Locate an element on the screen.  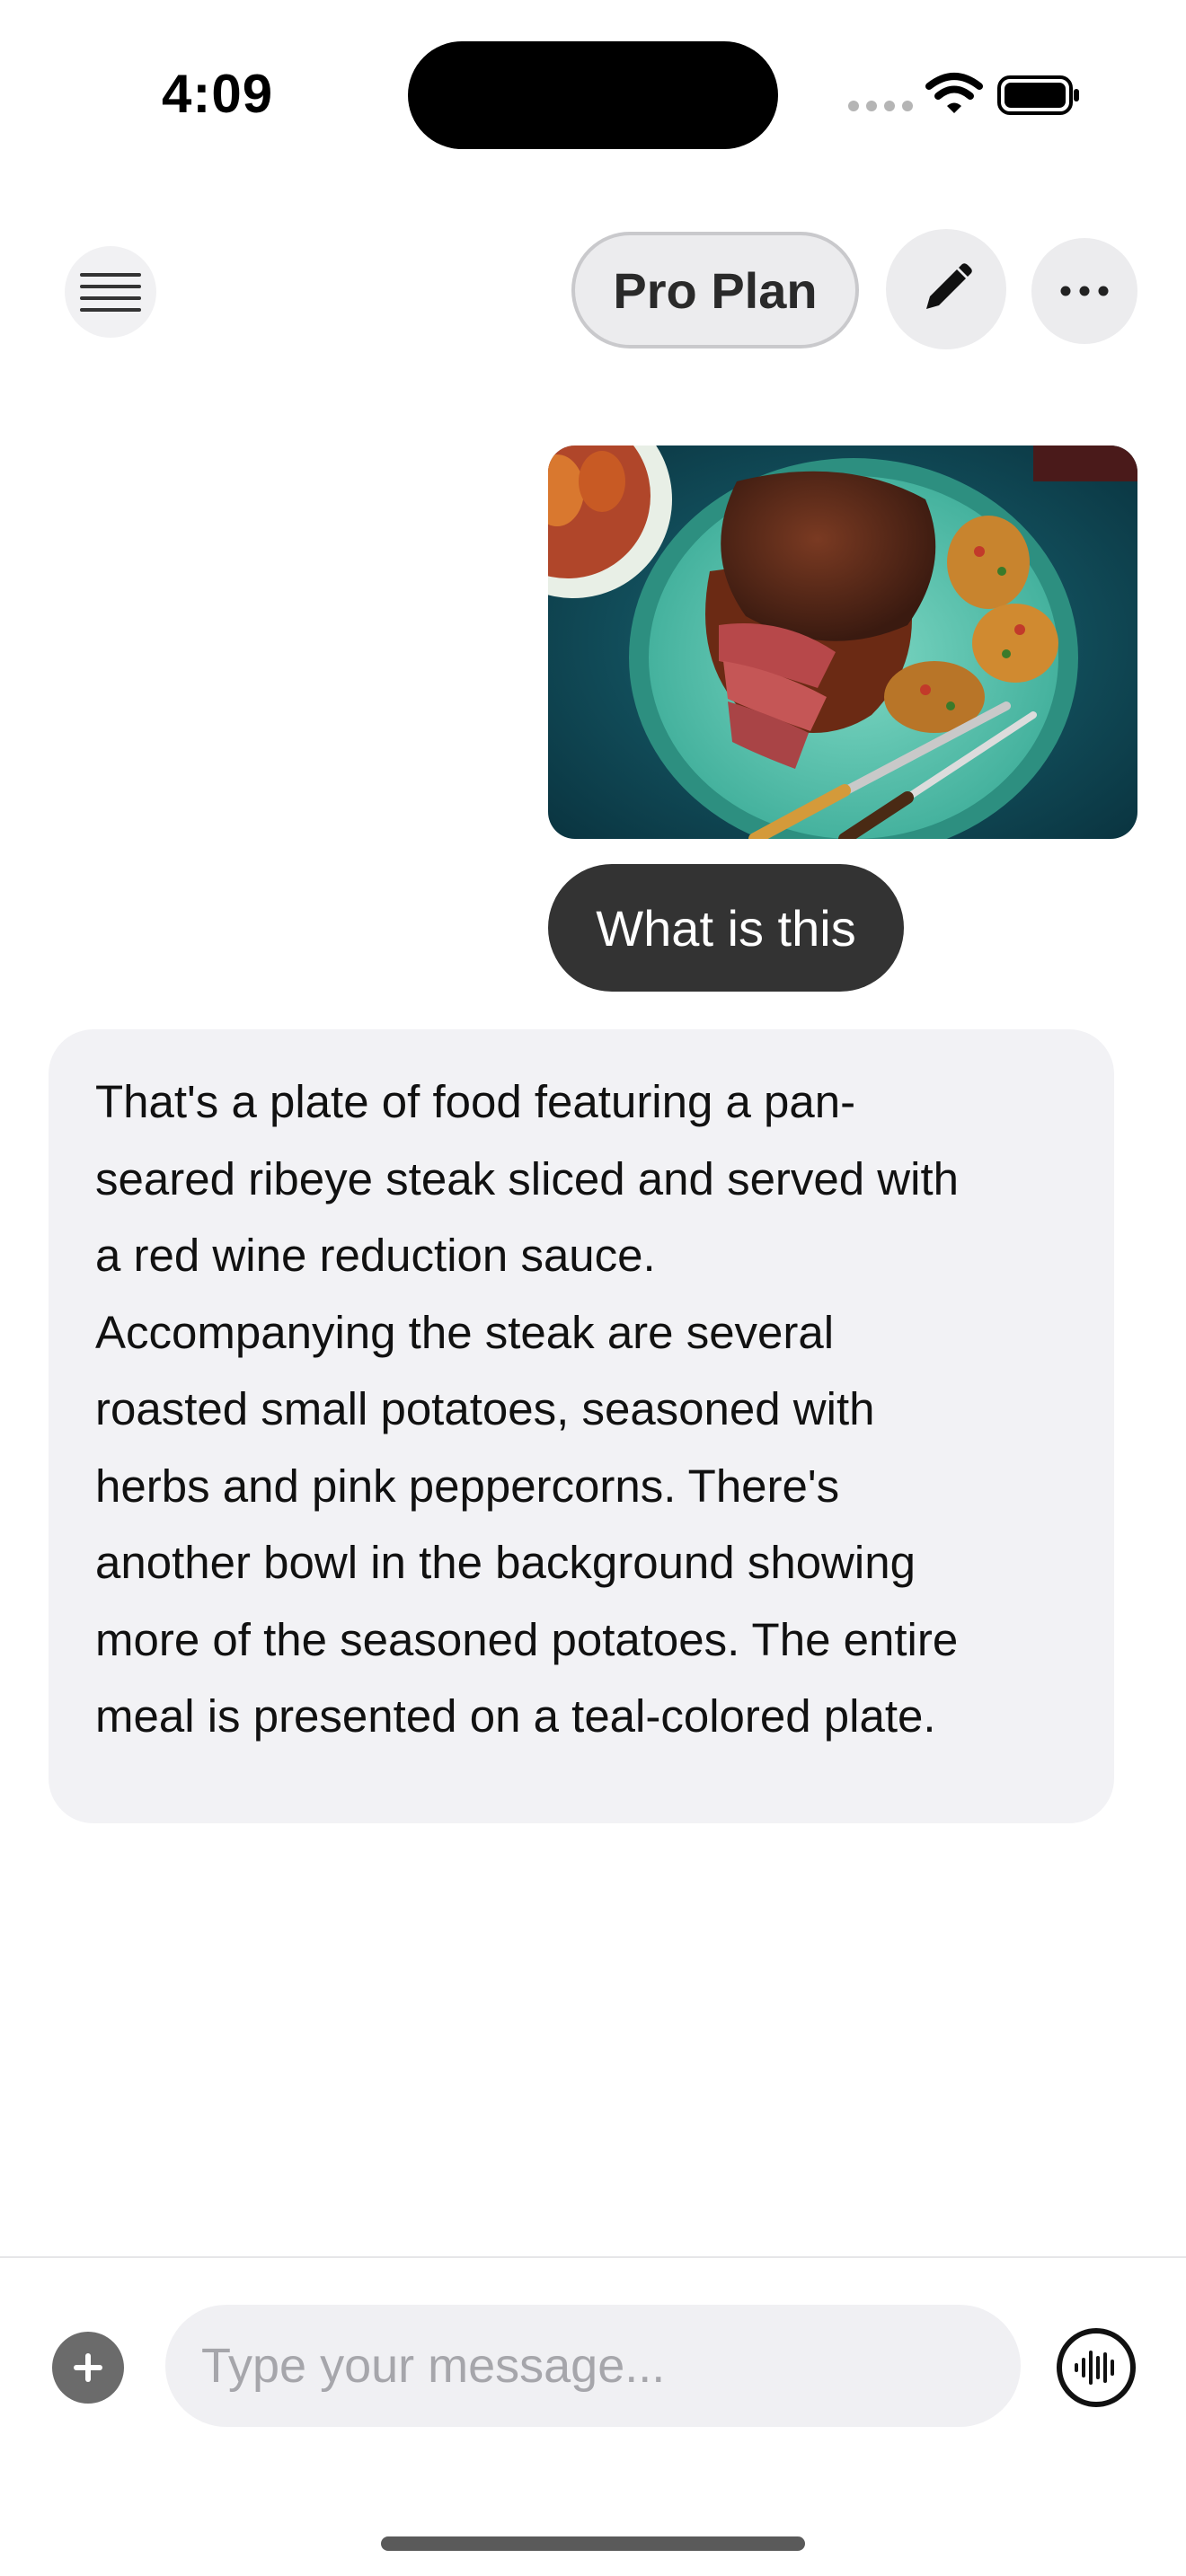
voice-input-button is located at coordinates (1096, 2367).